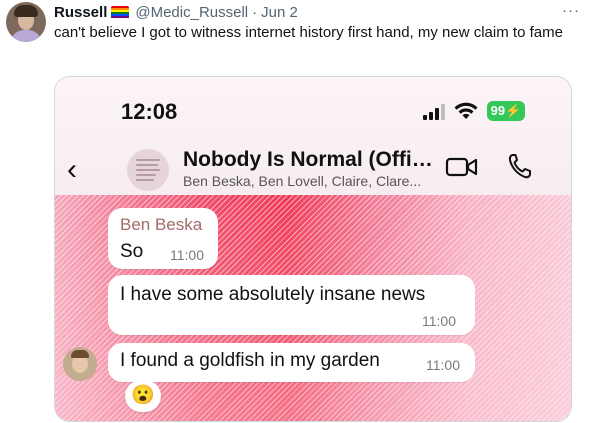  I want to click on message-bubble: I have some absolutely insane news 11:00, so click(291, 305).